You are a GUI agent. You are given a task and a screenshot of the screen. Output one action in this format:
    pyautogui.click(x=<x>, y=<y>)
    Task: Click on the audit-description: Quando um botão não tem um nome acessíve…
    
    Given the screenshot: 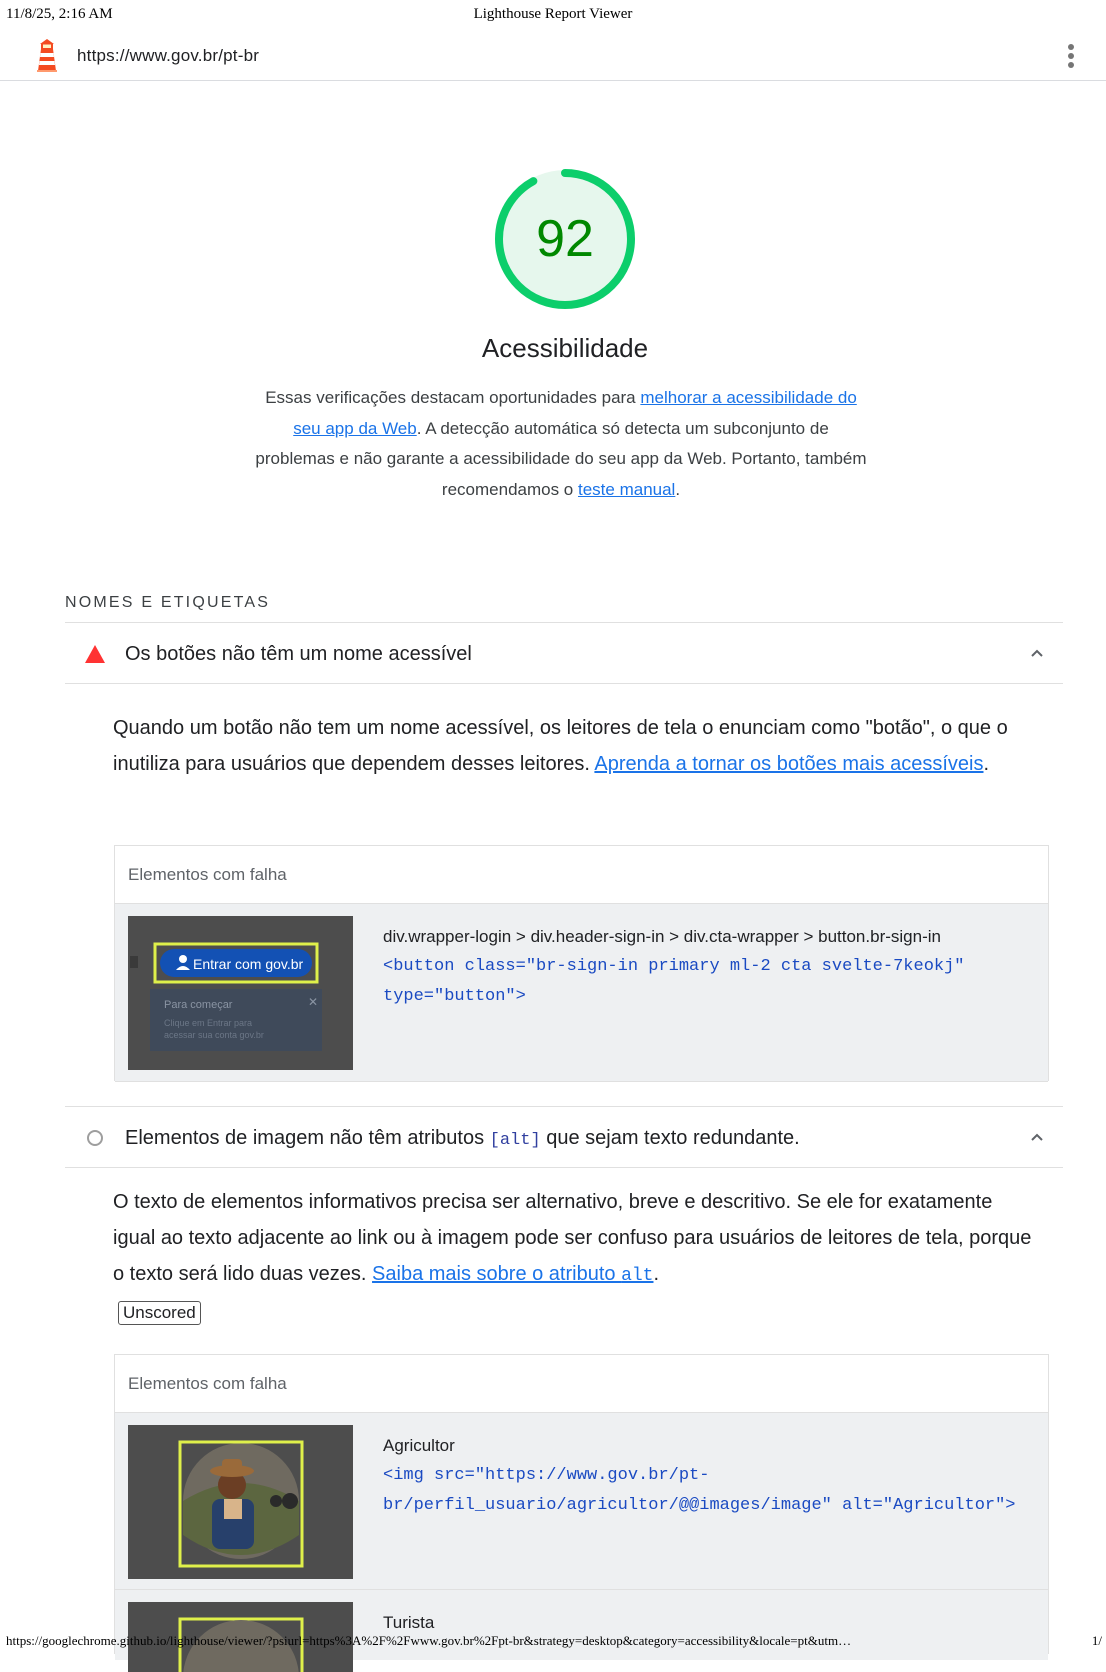 What is the action you would take?
    pyautogui.click(x=560, y=746)
    